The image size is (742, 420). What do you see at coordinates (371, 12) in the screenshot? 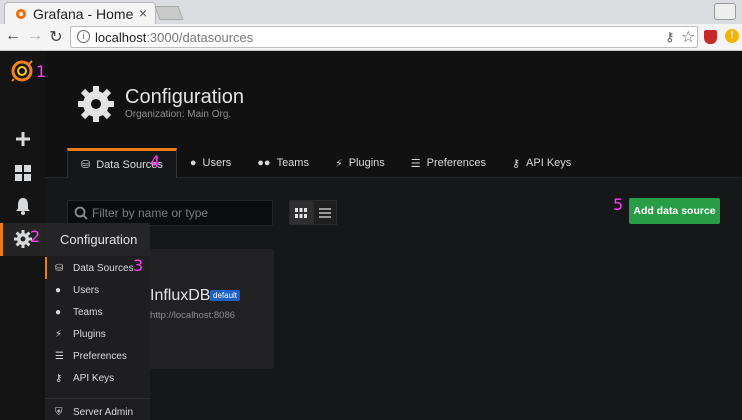
I see `browser-tabstrip: Grafana - Home ×` at bounding box center [371, 12].